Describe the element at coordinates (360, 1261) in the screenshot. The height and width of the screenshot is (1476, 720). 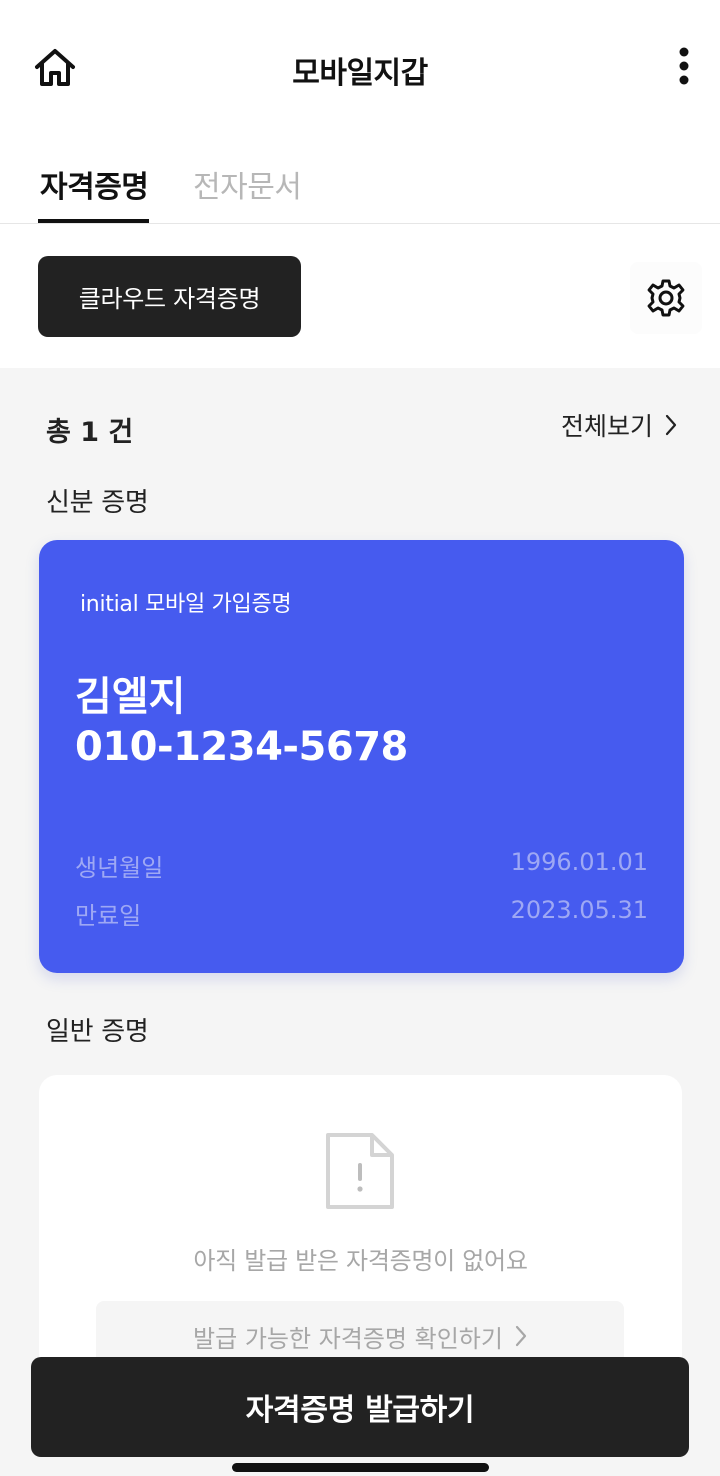
I see `empty-state-message: 아직 발급 받은 자격증명이 없어요` at that location.